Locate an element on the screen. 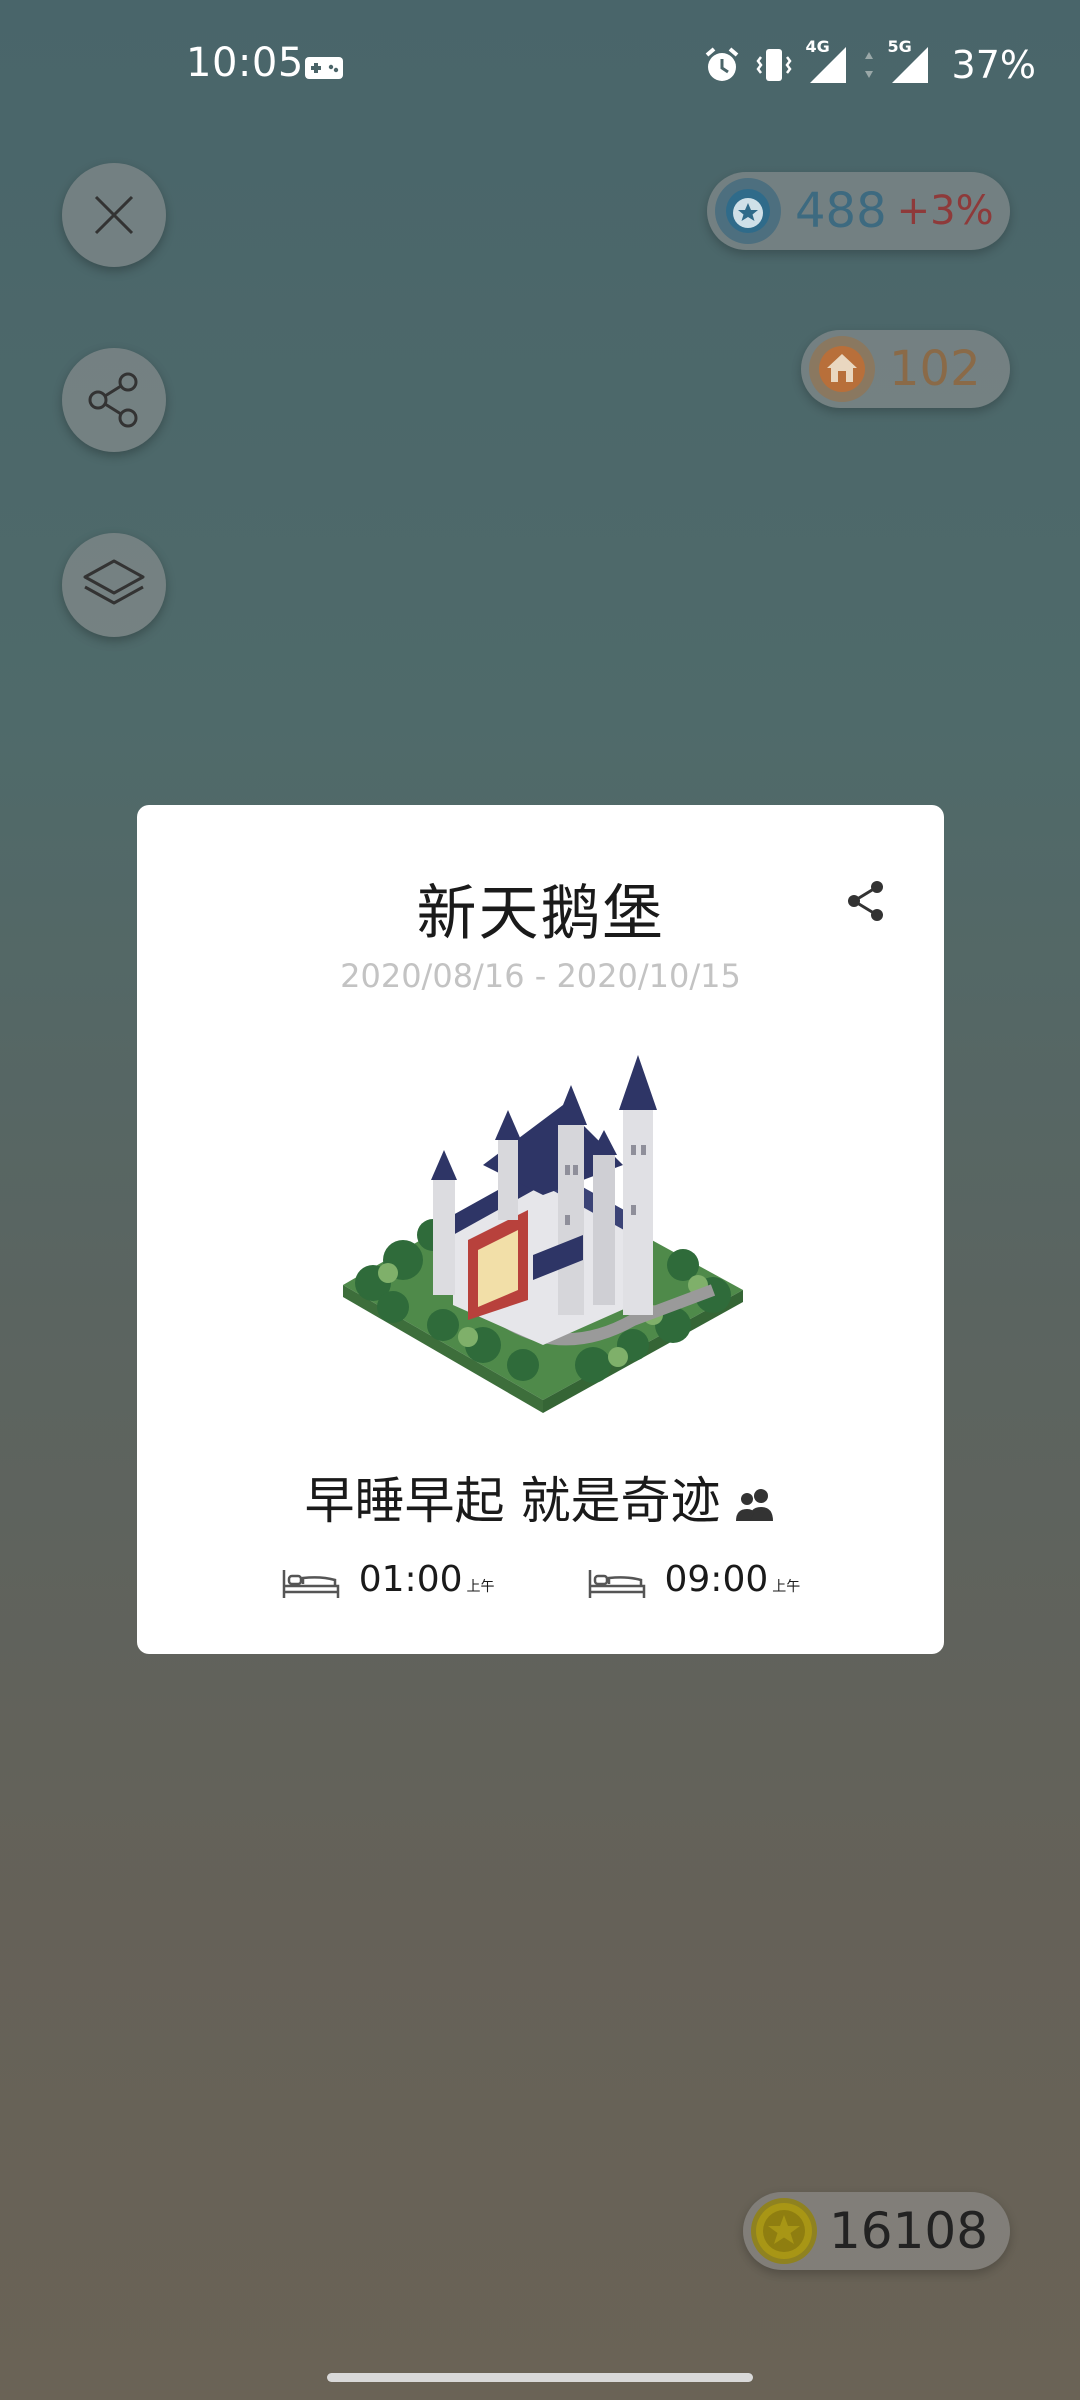  status-time: 10:05 is located at coordinates (245, 63).